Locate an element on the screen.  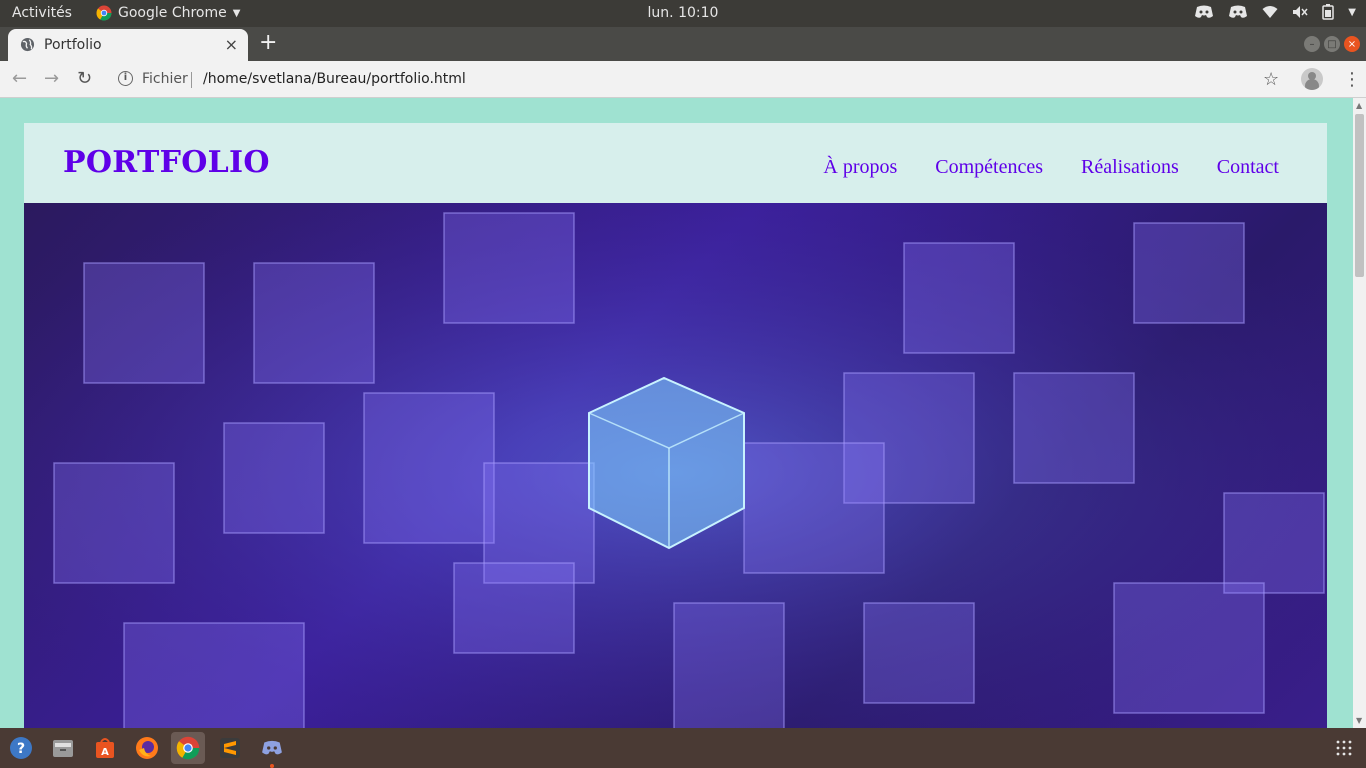
clock: lun. 10:10 is located at coordinates (683, 13).